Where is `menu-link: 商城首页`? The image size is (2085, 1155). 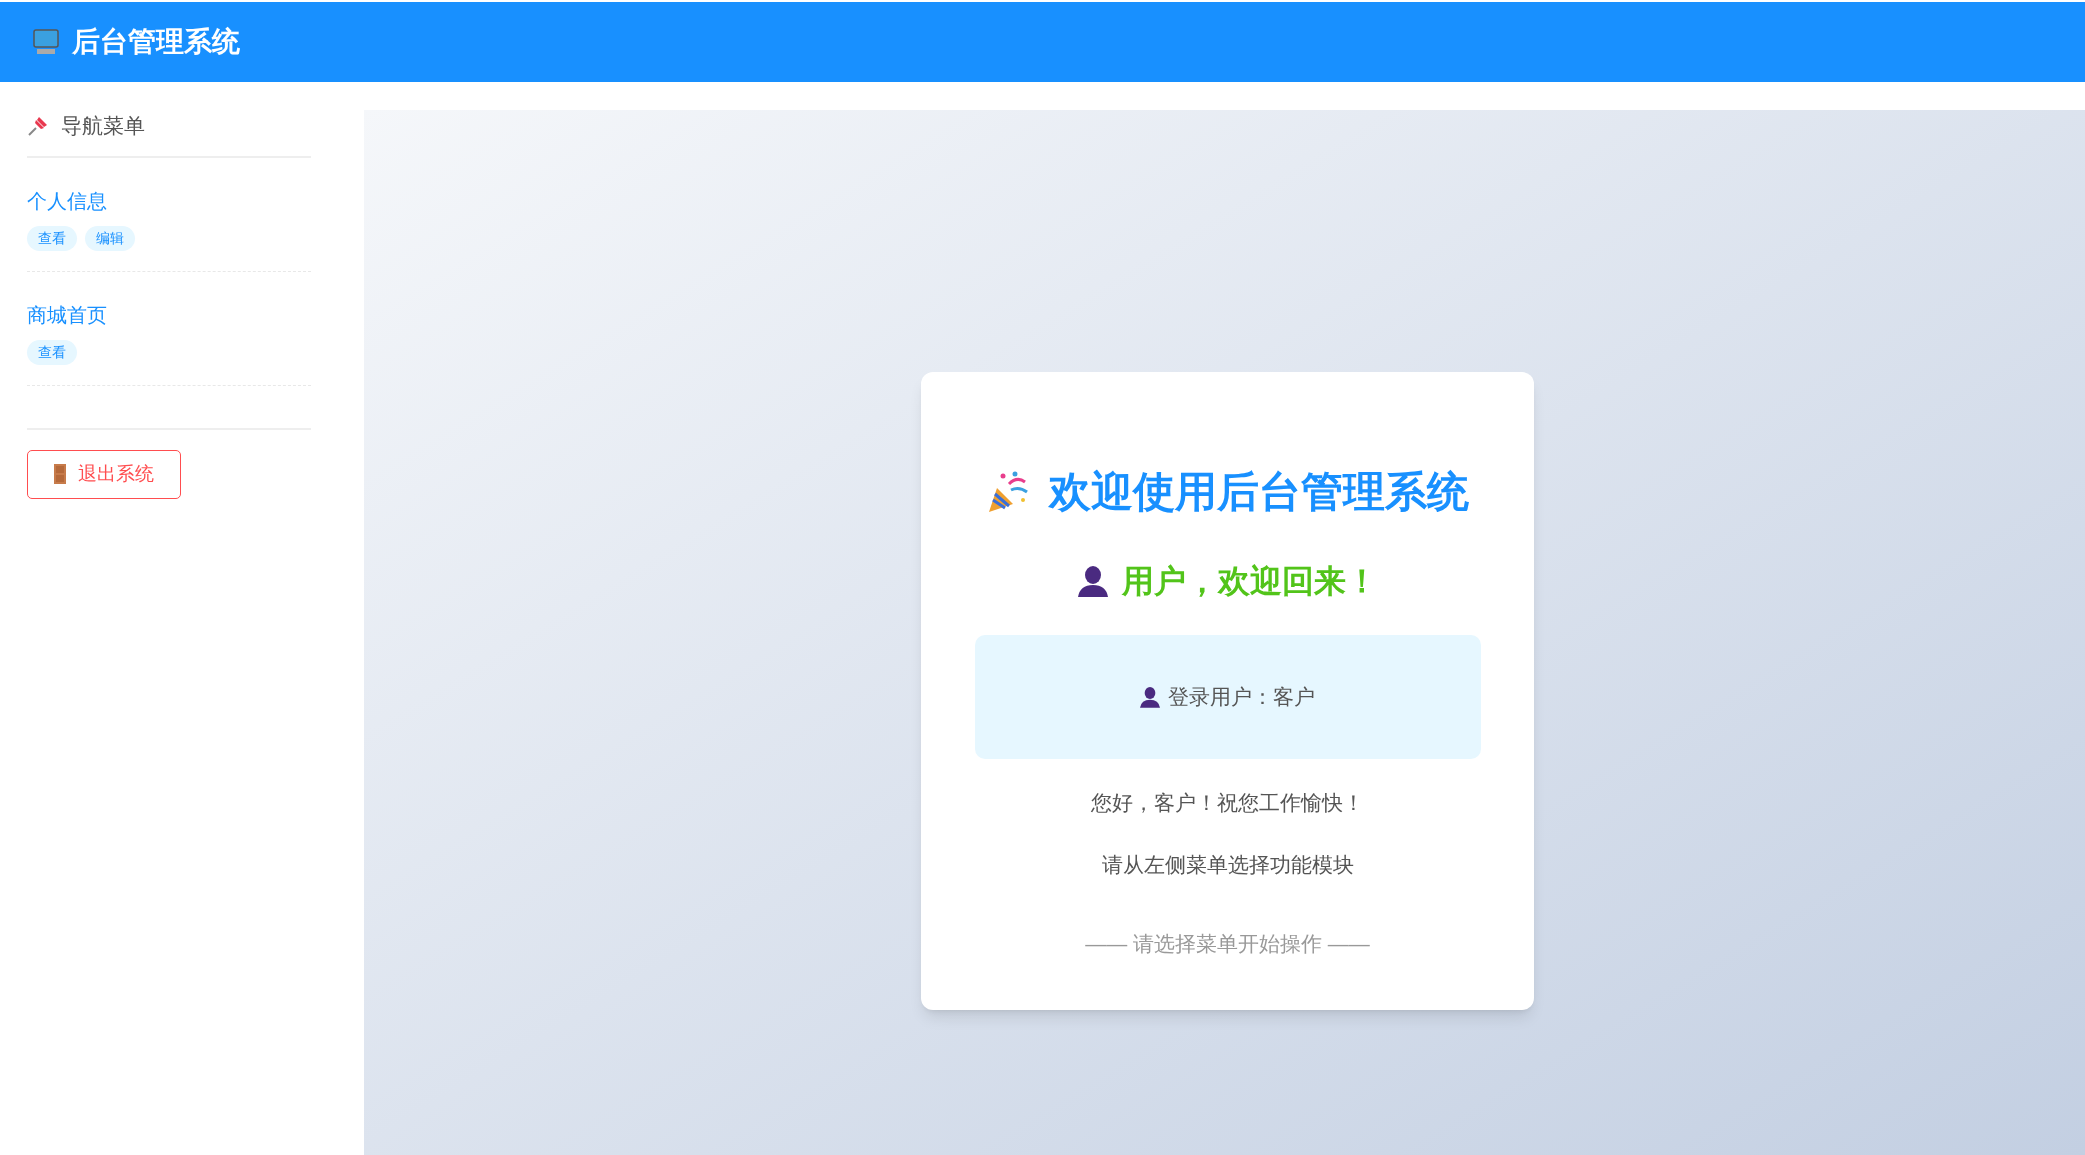
menu-link: 商城首页 is located at coordinates (67, 314).